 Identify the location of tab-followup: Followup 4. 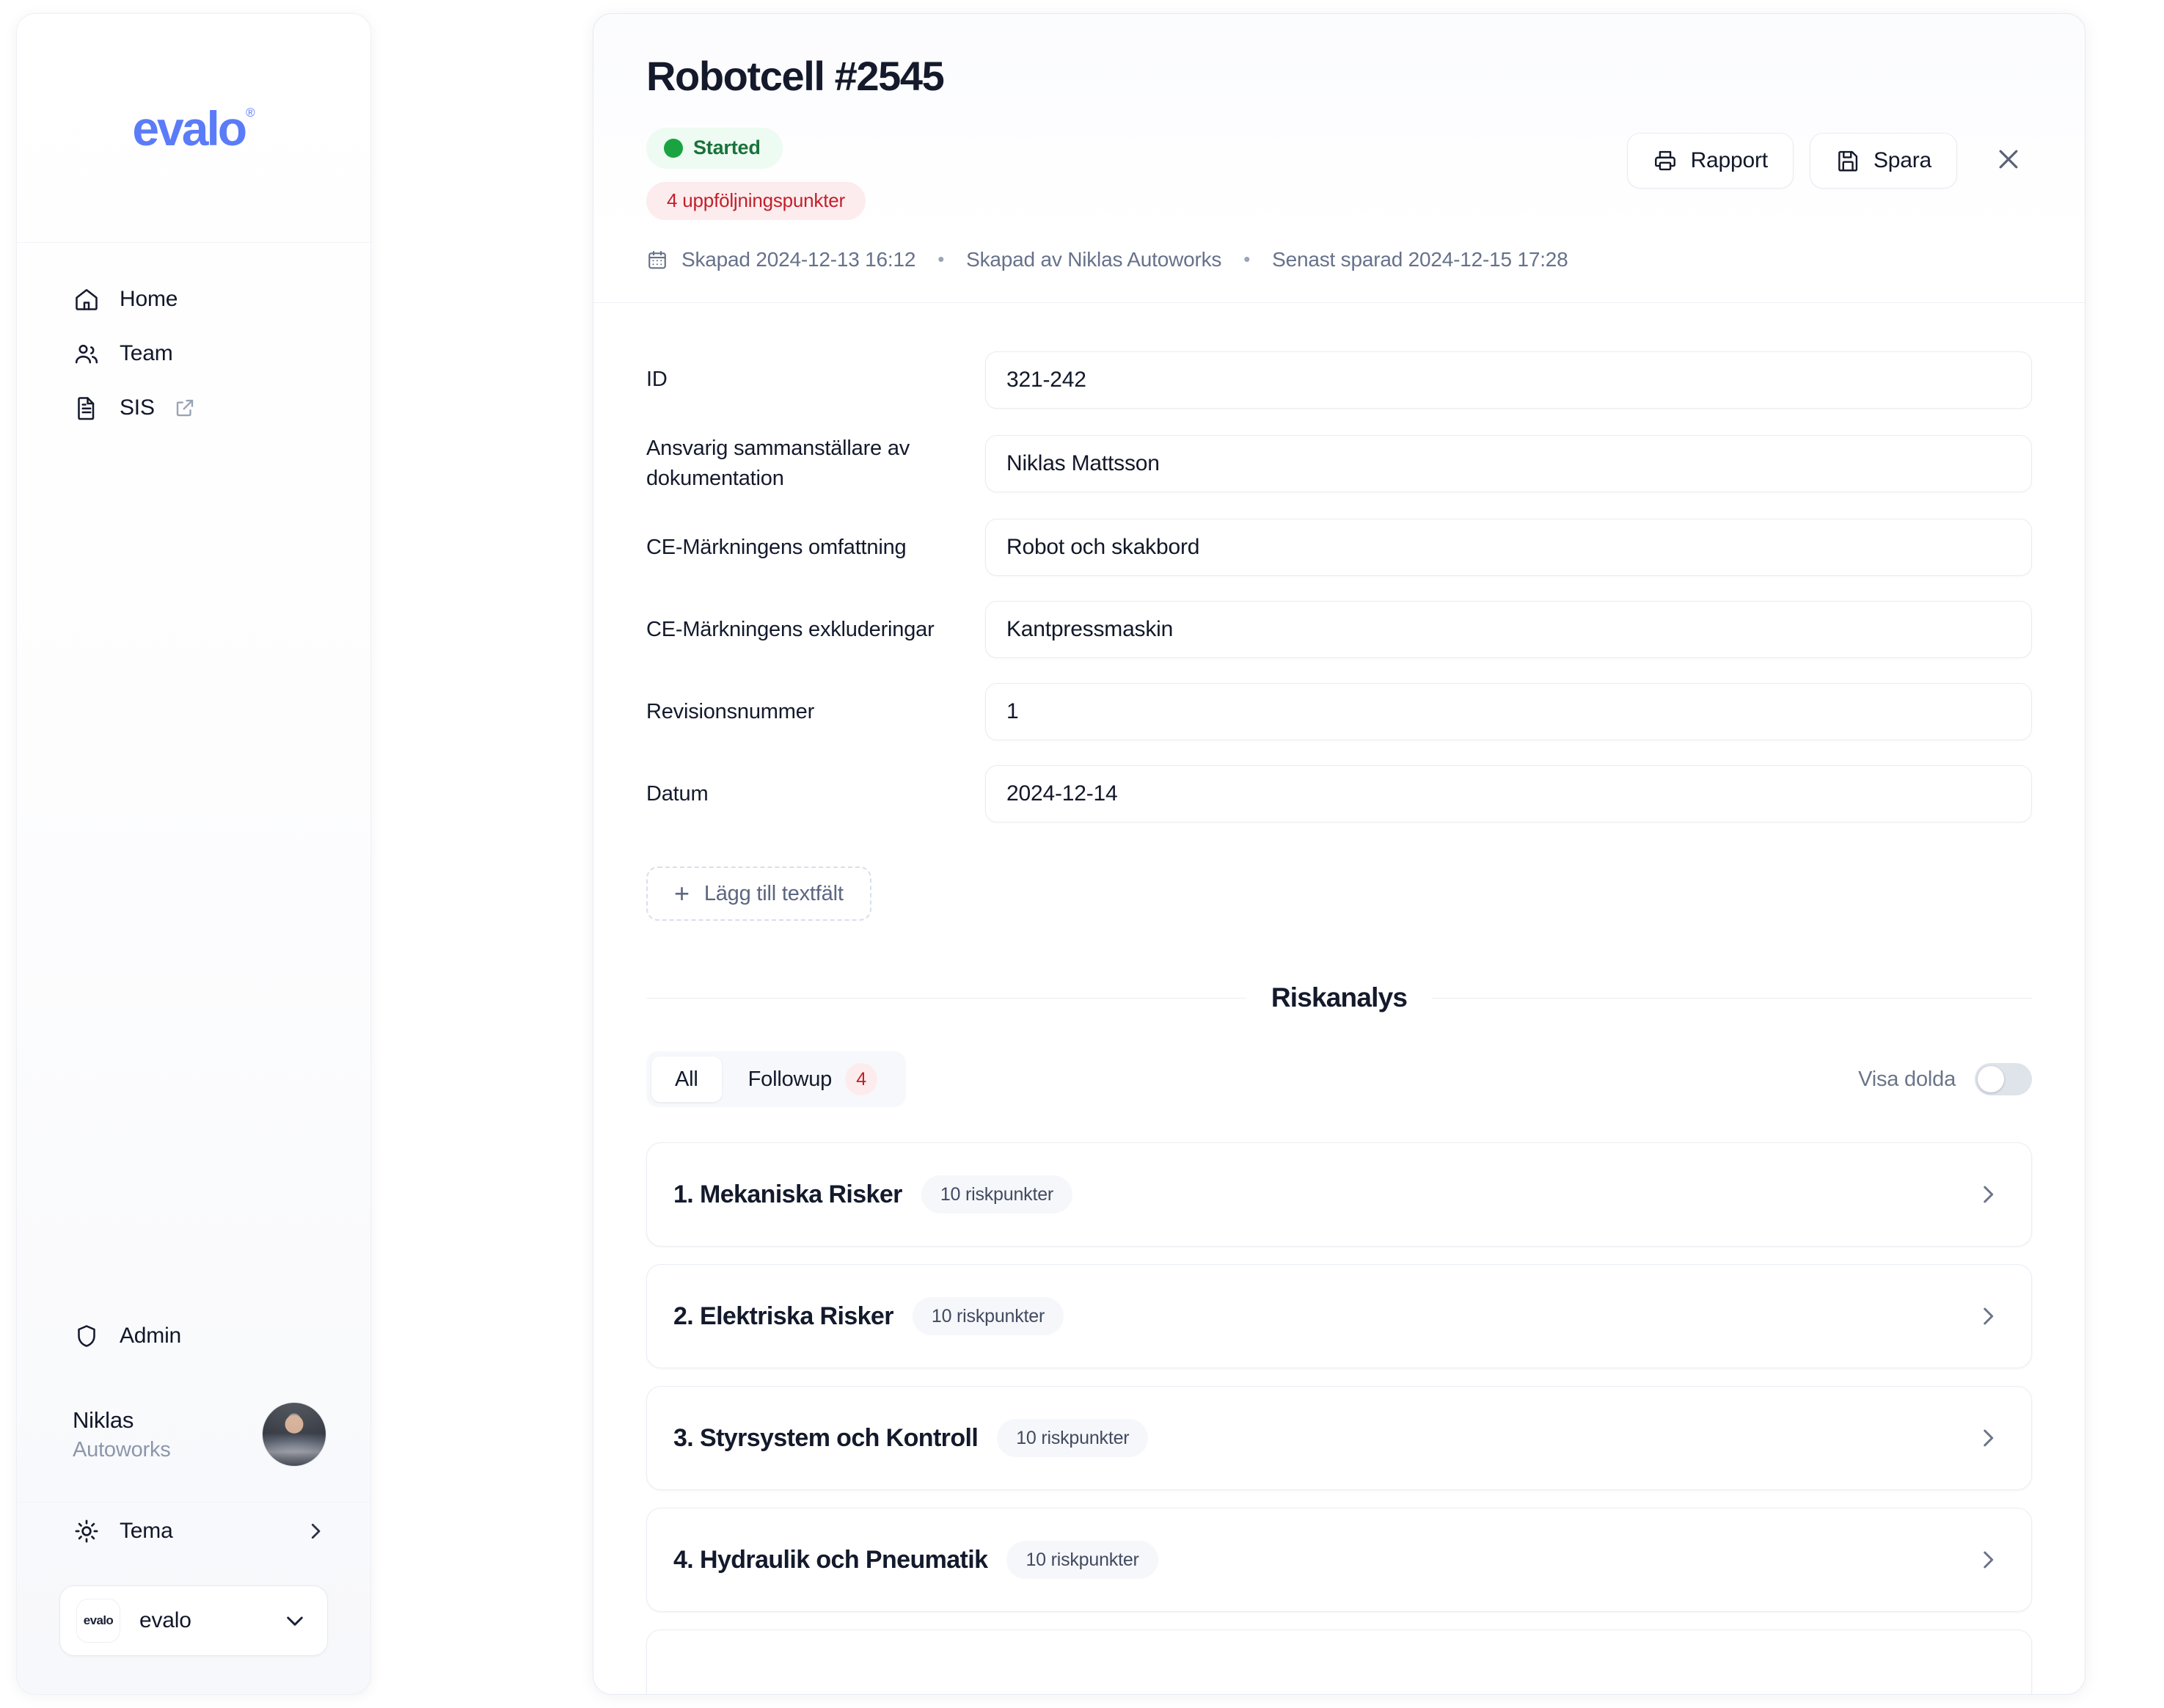
(813, 1079).